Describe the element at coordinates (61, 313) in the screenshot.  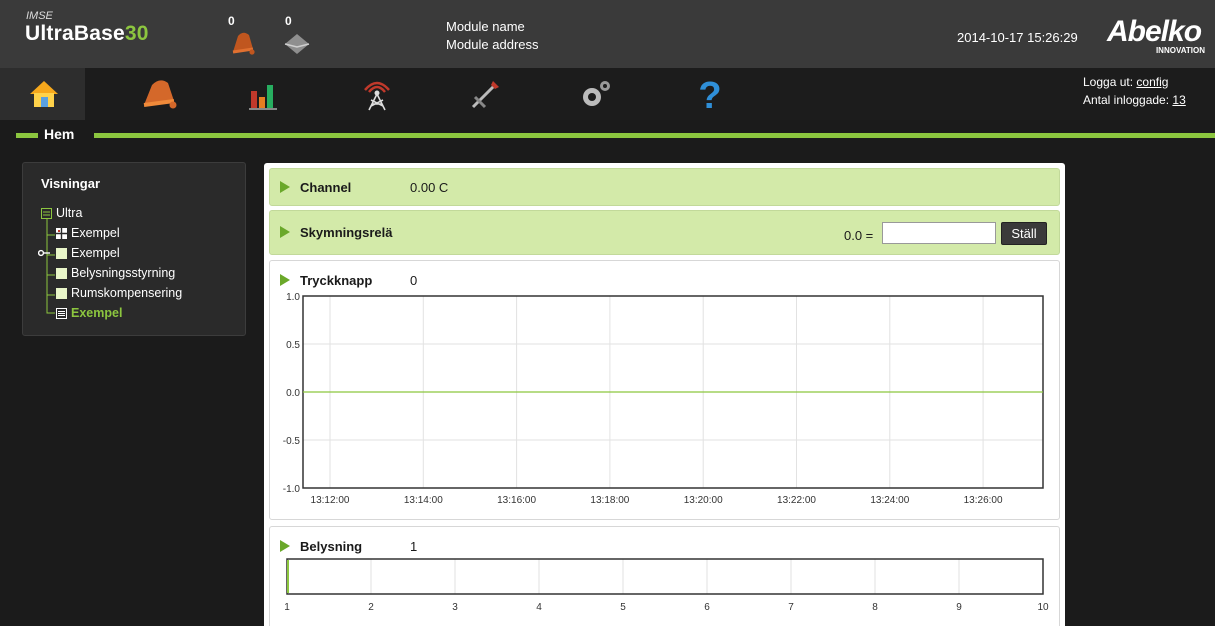
I see `list-view-icon` at that location.